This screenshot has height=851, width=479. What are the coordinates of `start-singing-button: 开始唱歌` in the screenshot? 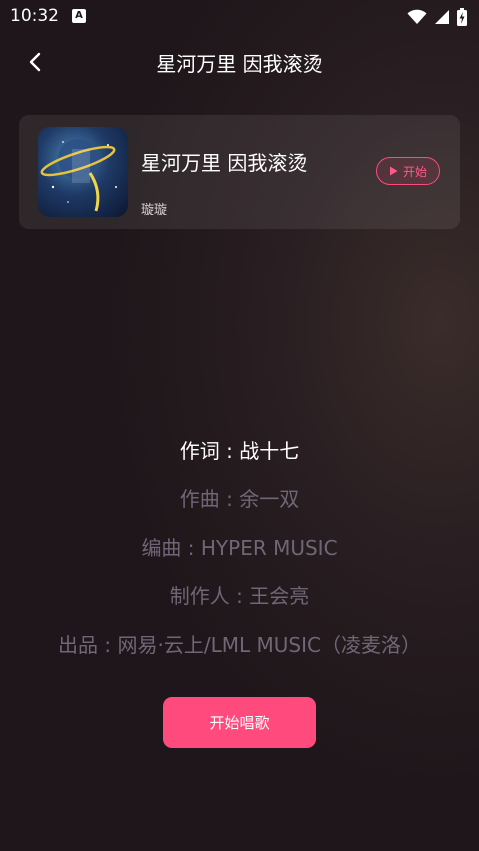 It's located at (239, 722).